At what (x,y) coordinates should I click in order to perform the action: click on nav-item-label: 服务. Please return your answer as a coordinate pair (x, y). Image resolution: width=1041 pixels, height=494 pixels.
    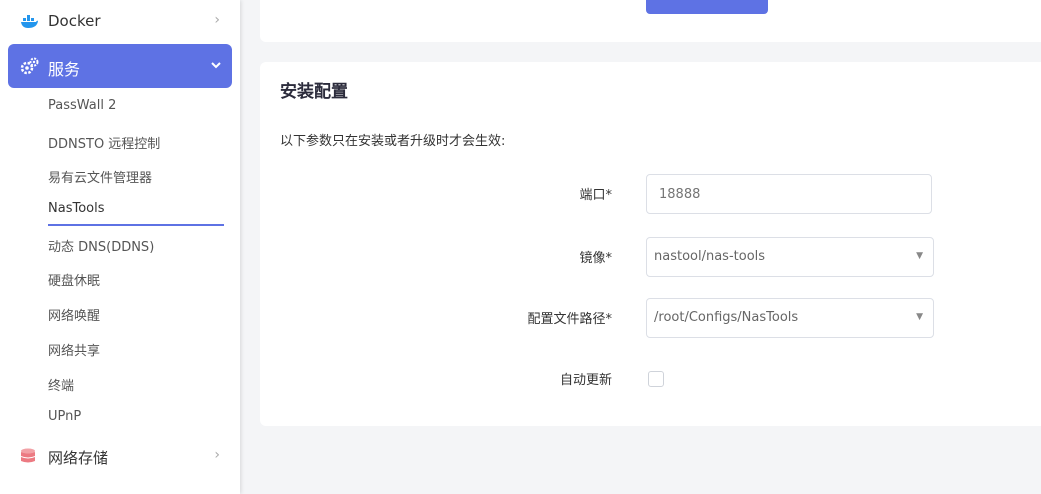
    Looking at the image, I should click on (64, 69).